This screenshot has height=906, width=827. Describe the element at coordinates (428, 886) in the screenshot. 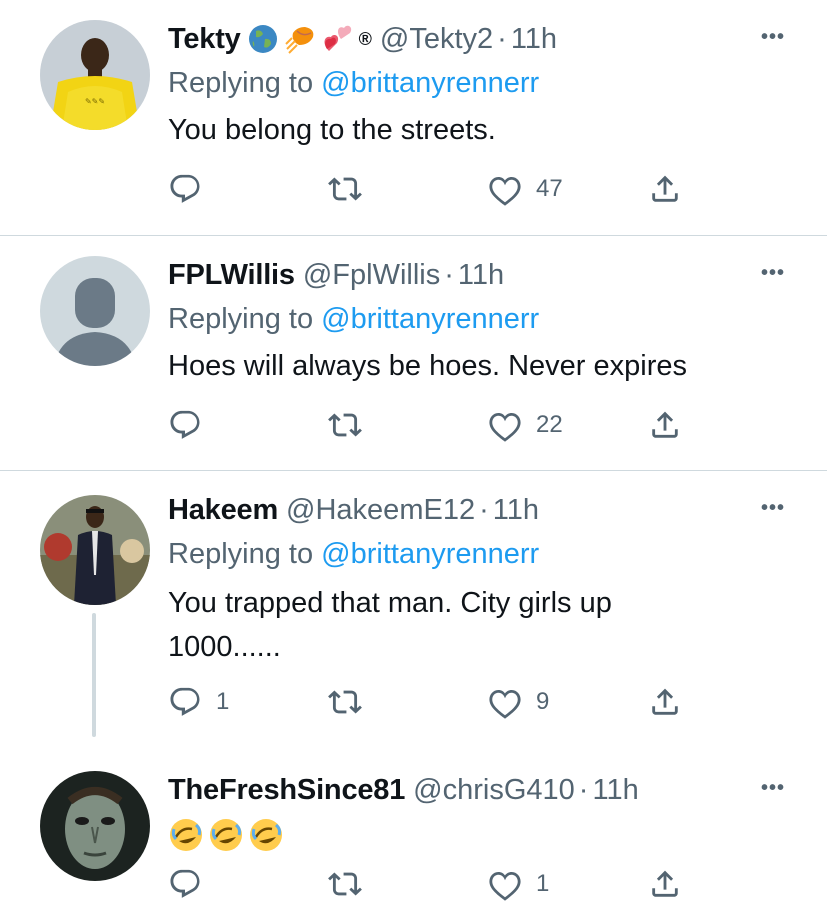

I see `tweet-actions: 1` at that location.